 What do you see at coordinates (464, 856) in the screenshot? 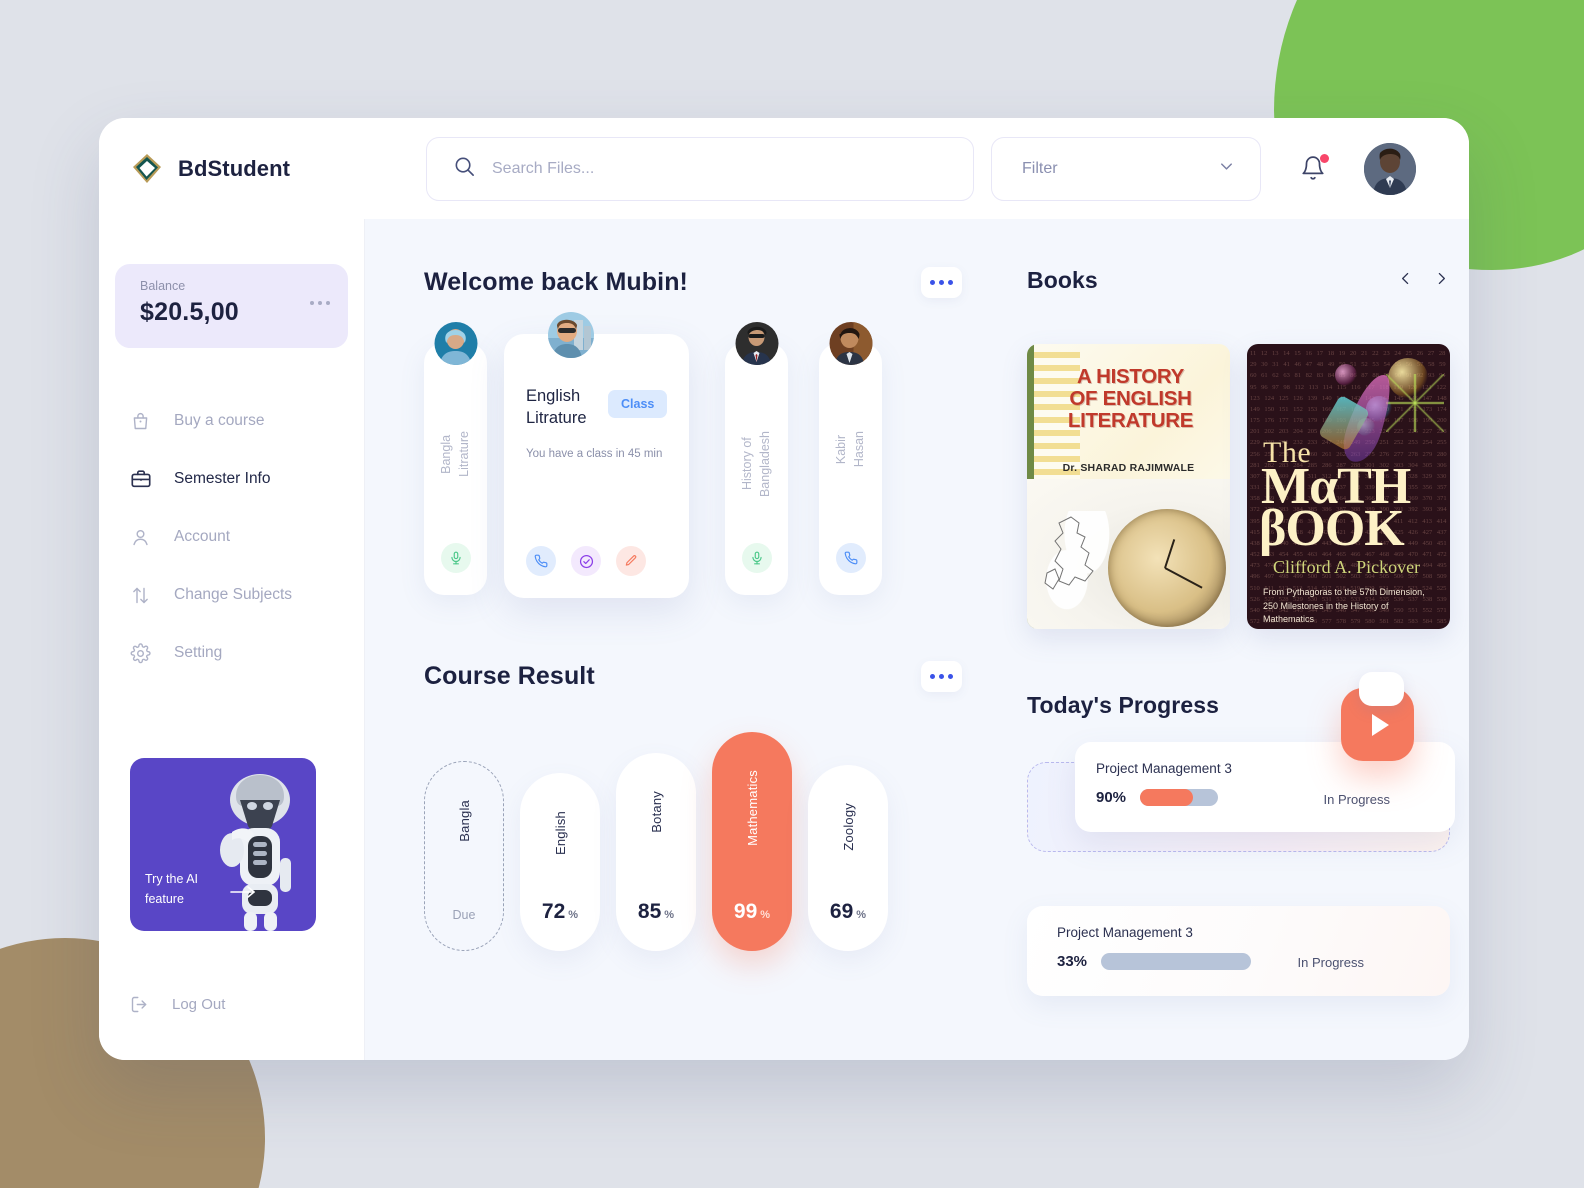
I see `chart-bar-bangla: Bangla Due` at bounding box center [464, 856].